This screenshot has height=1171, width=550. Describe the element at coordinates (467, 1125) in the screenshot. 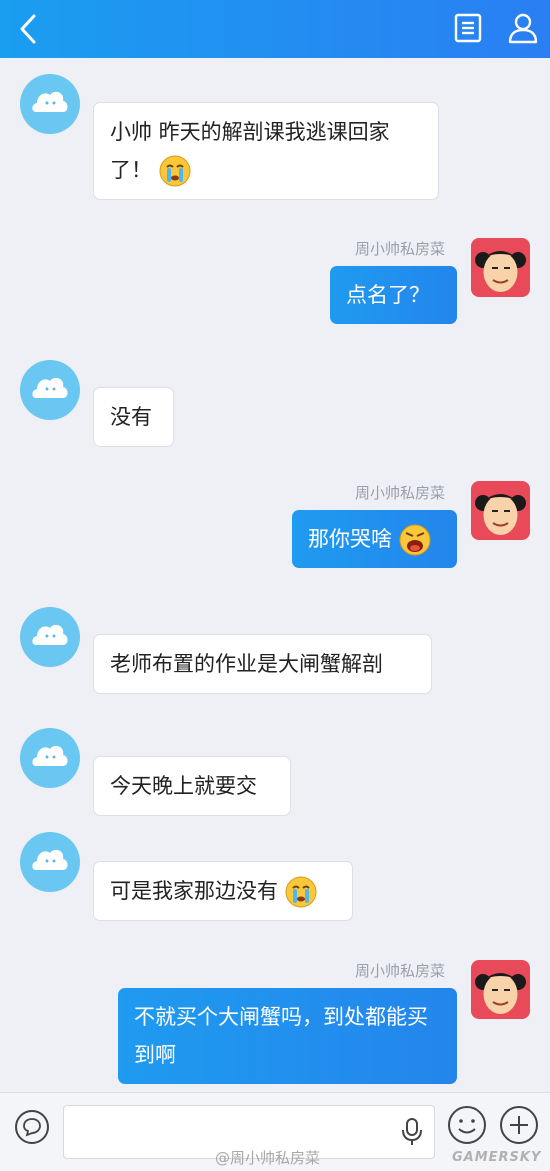

I see `smiley-icon` at that location.